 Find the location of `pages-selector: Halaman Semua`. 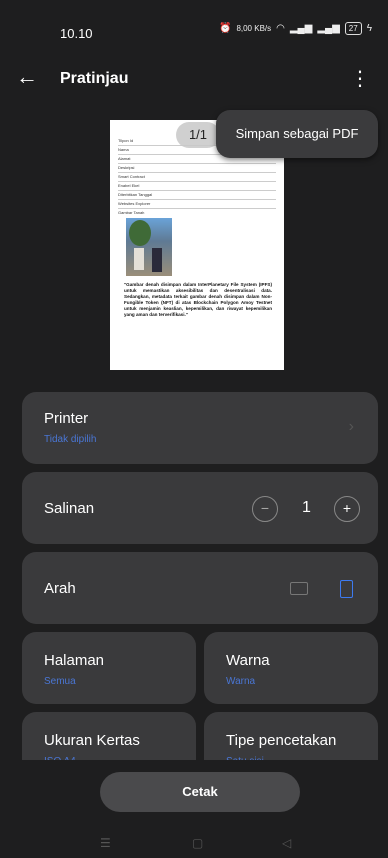

pages-selector: Halaman Semua is located at coordinates (109, 668).